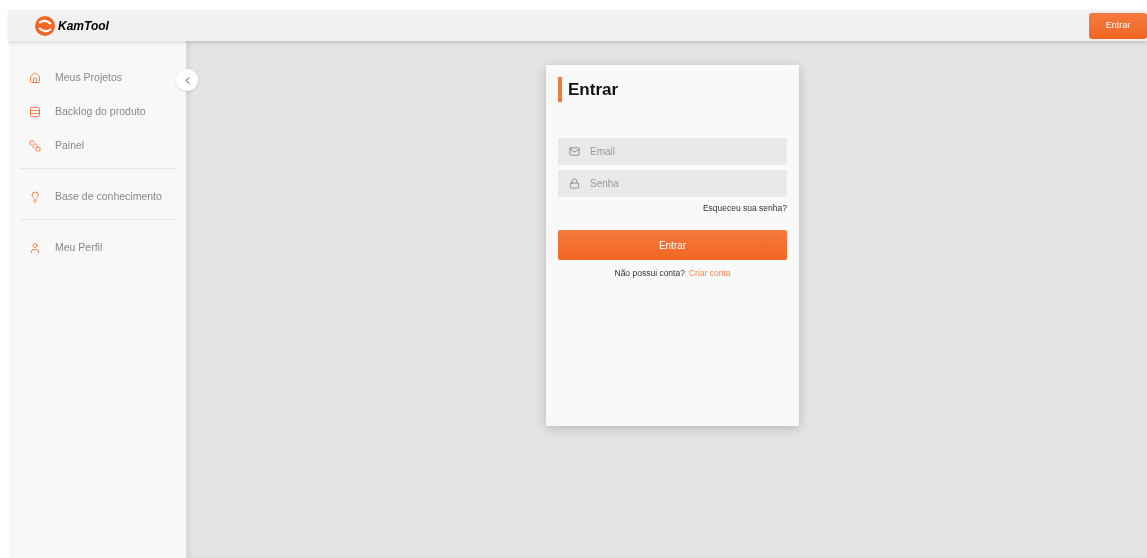 Image resolution: width=1147 pixels, height=558 pixels. Describe the element at coordinates (45, 25) in the screenshot. I see `logo-icon` at that location.